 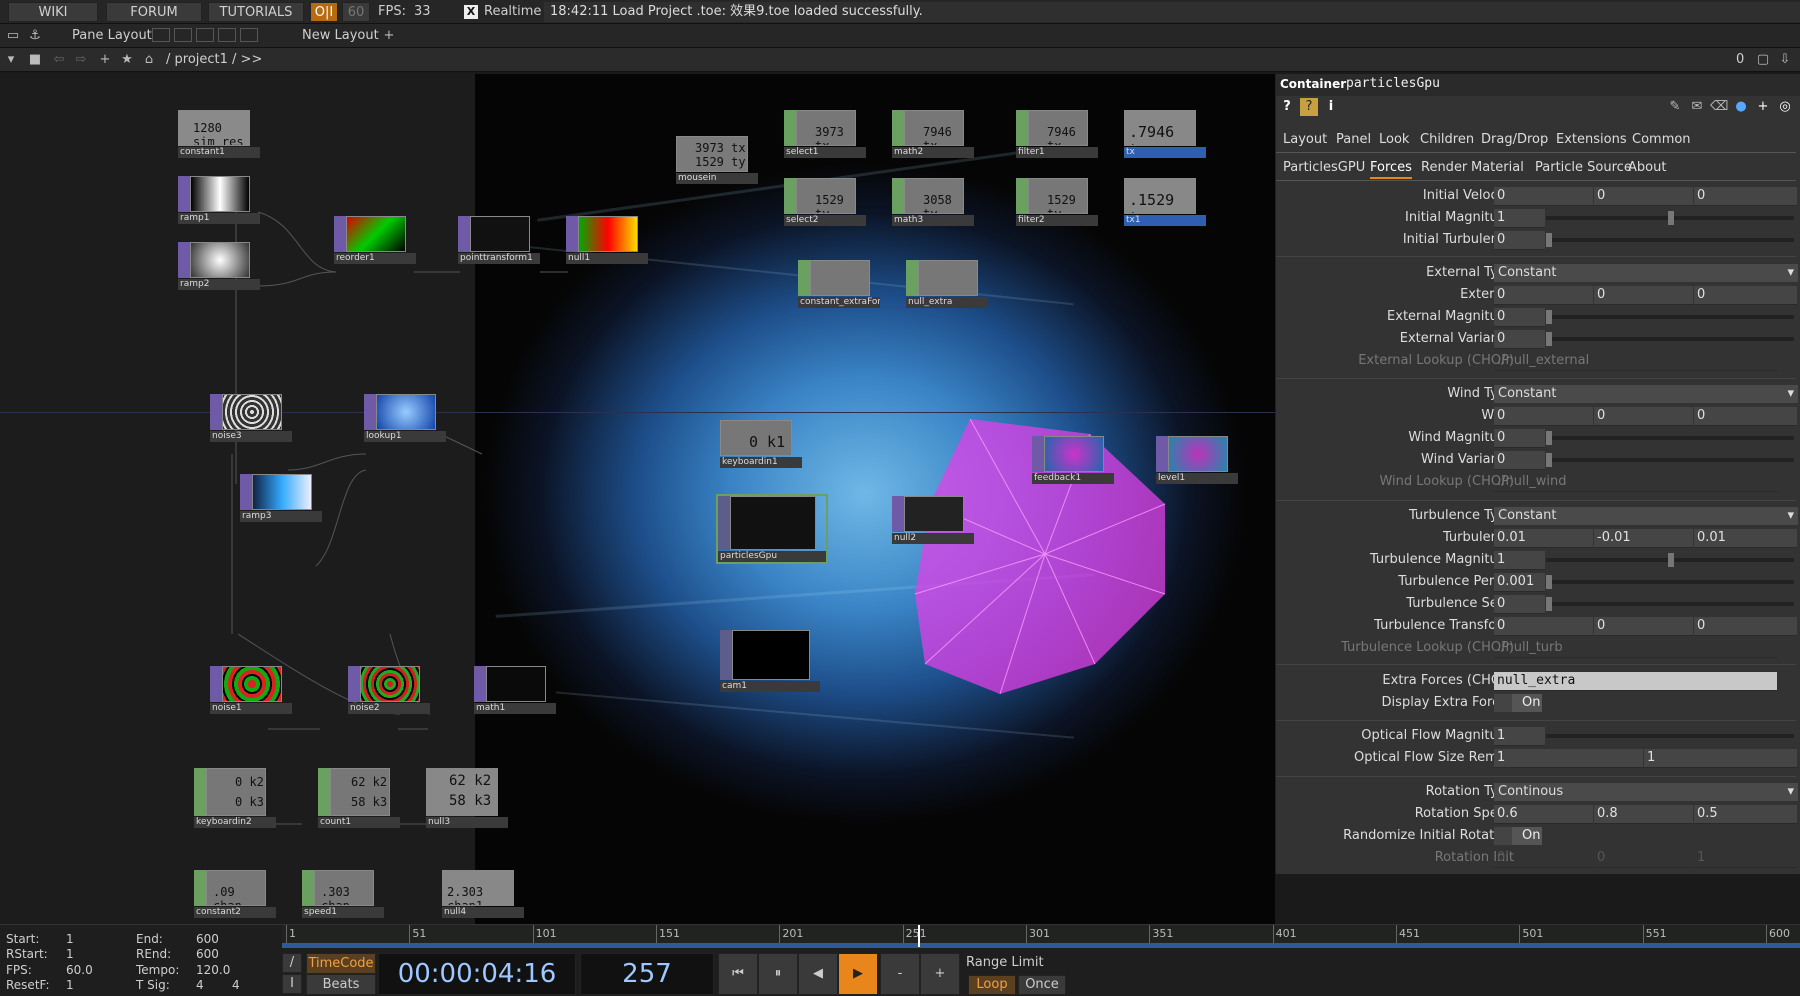 I want to click on beats-button: Beats, so click(x=341, y=984).